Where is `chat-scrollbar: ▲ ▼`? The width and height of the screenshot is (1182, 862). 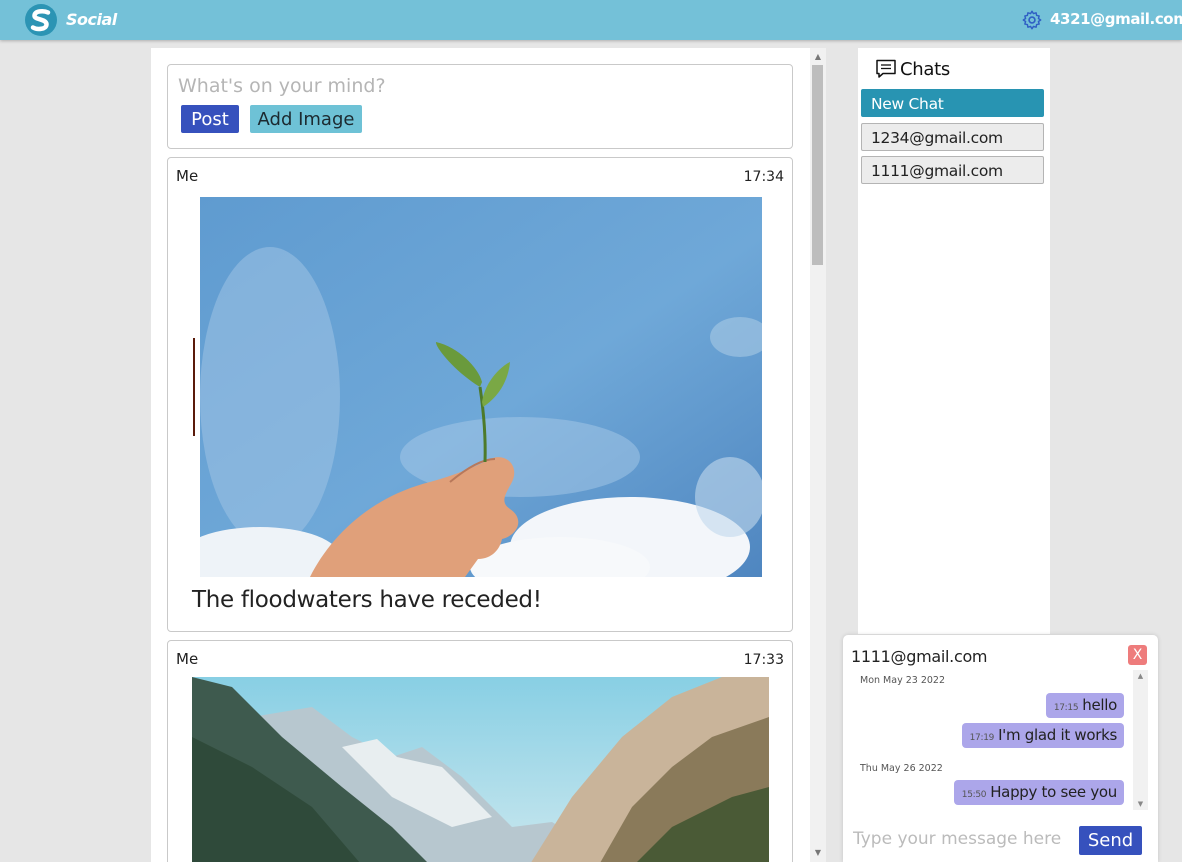 chat-scrollbar: ▲ ▼ is located at coordinates (1140, 740).